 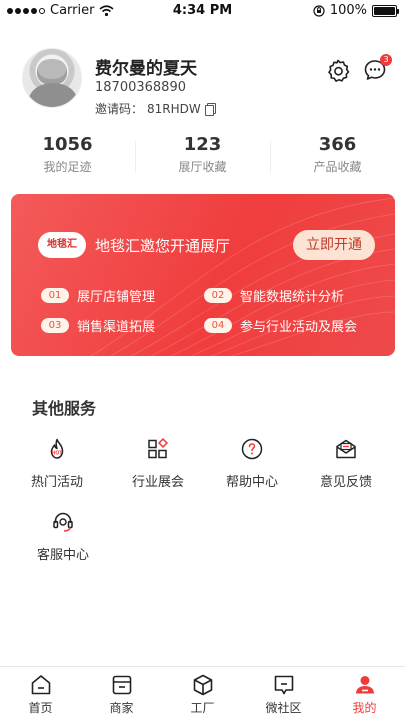 I want to click on stat-showroom-favorites: 123 展厅收藏, so click(x=202, y=157).